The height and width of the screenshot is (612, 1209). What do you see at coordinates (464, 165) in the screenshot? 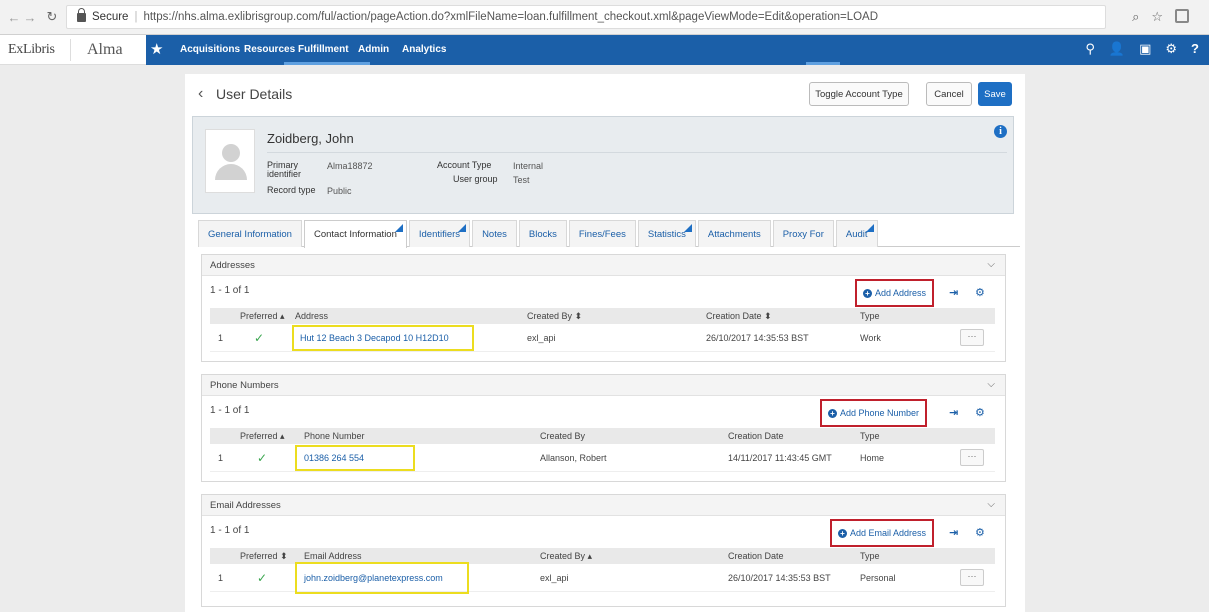
I see `account-type-label: Account Type` at bounding box center [464, 165].